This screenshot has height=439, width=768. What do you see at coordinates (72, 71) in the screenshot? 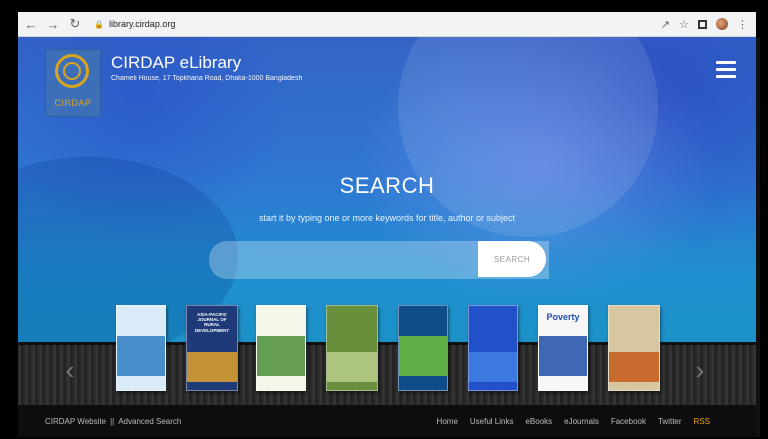
I see `logo-inner-ring` at bounding box center [72, 71].